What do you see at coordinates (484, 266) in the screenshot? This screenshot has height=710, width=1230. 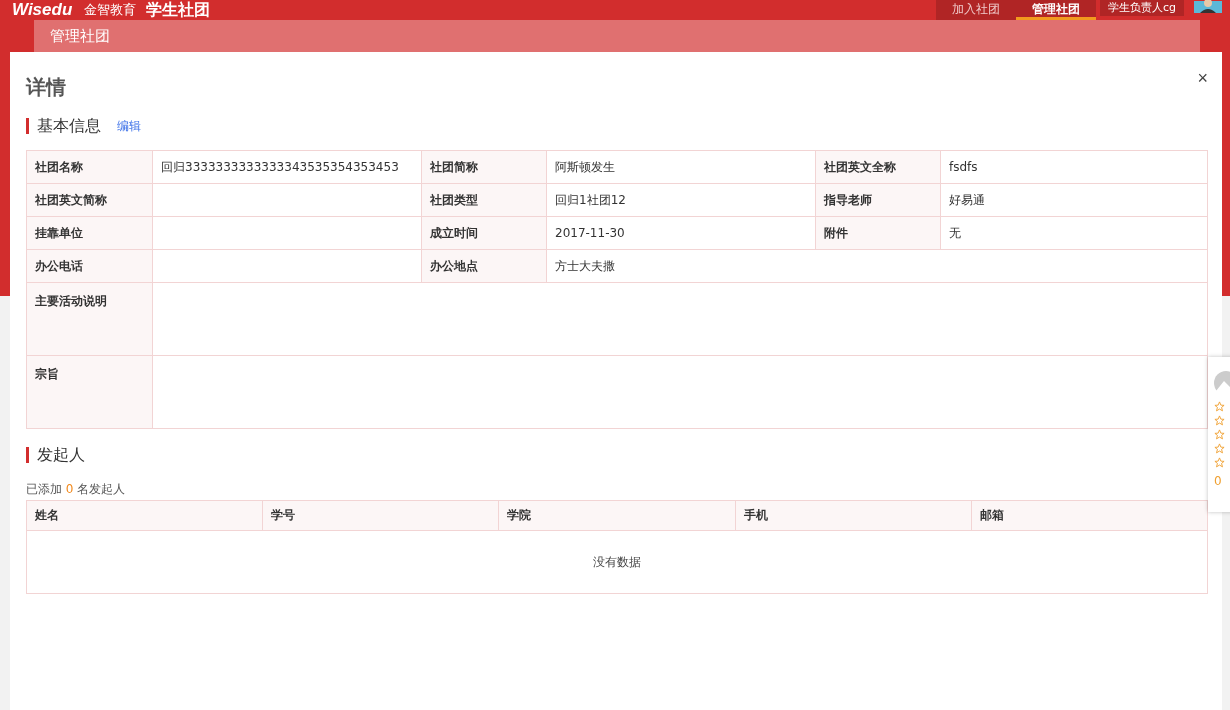 I see `field-label: 办公地点` at bounding box center [484, 266].